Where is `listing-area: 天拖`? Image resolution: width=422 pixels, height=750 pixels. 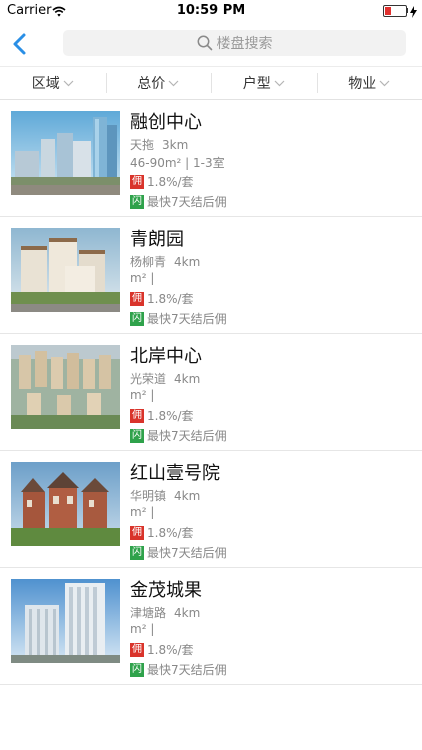 listing-area: 天拖 is located at coordinates (142, 145).